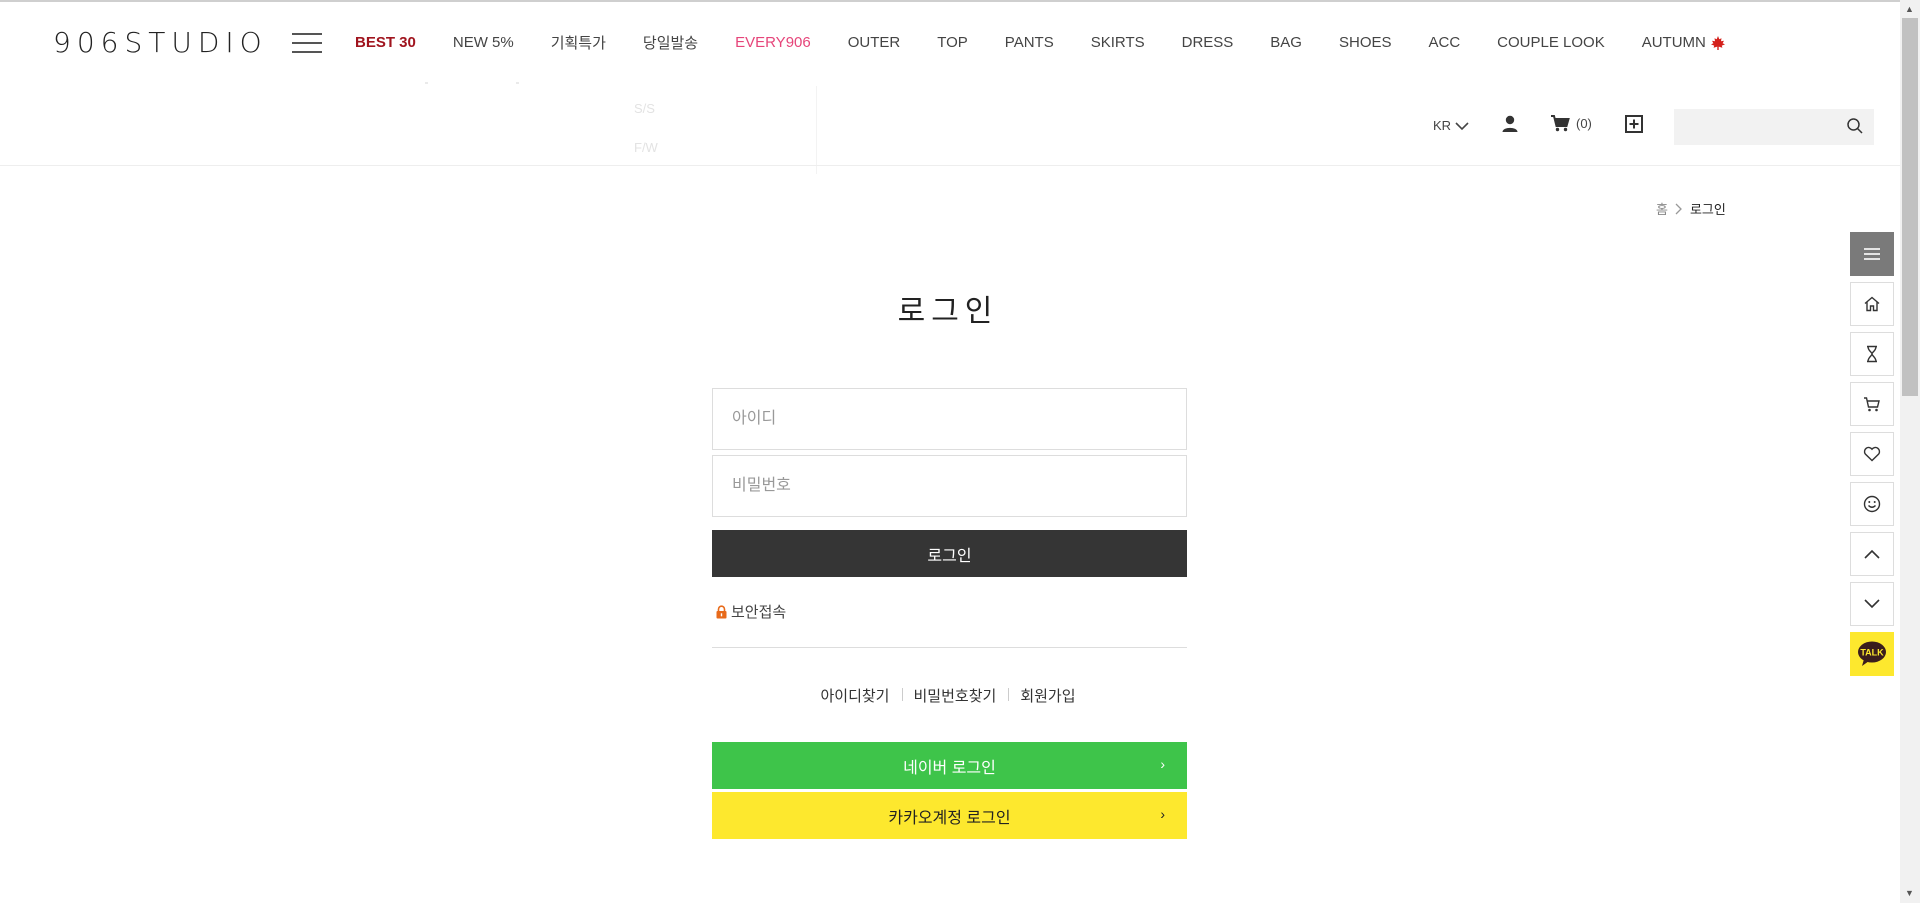 This screenshot has height=903, width=1920. What do you see at coordinates (1855, 126) in the screenshot?
I see `search-icon` at bounding box center [1855, 126].